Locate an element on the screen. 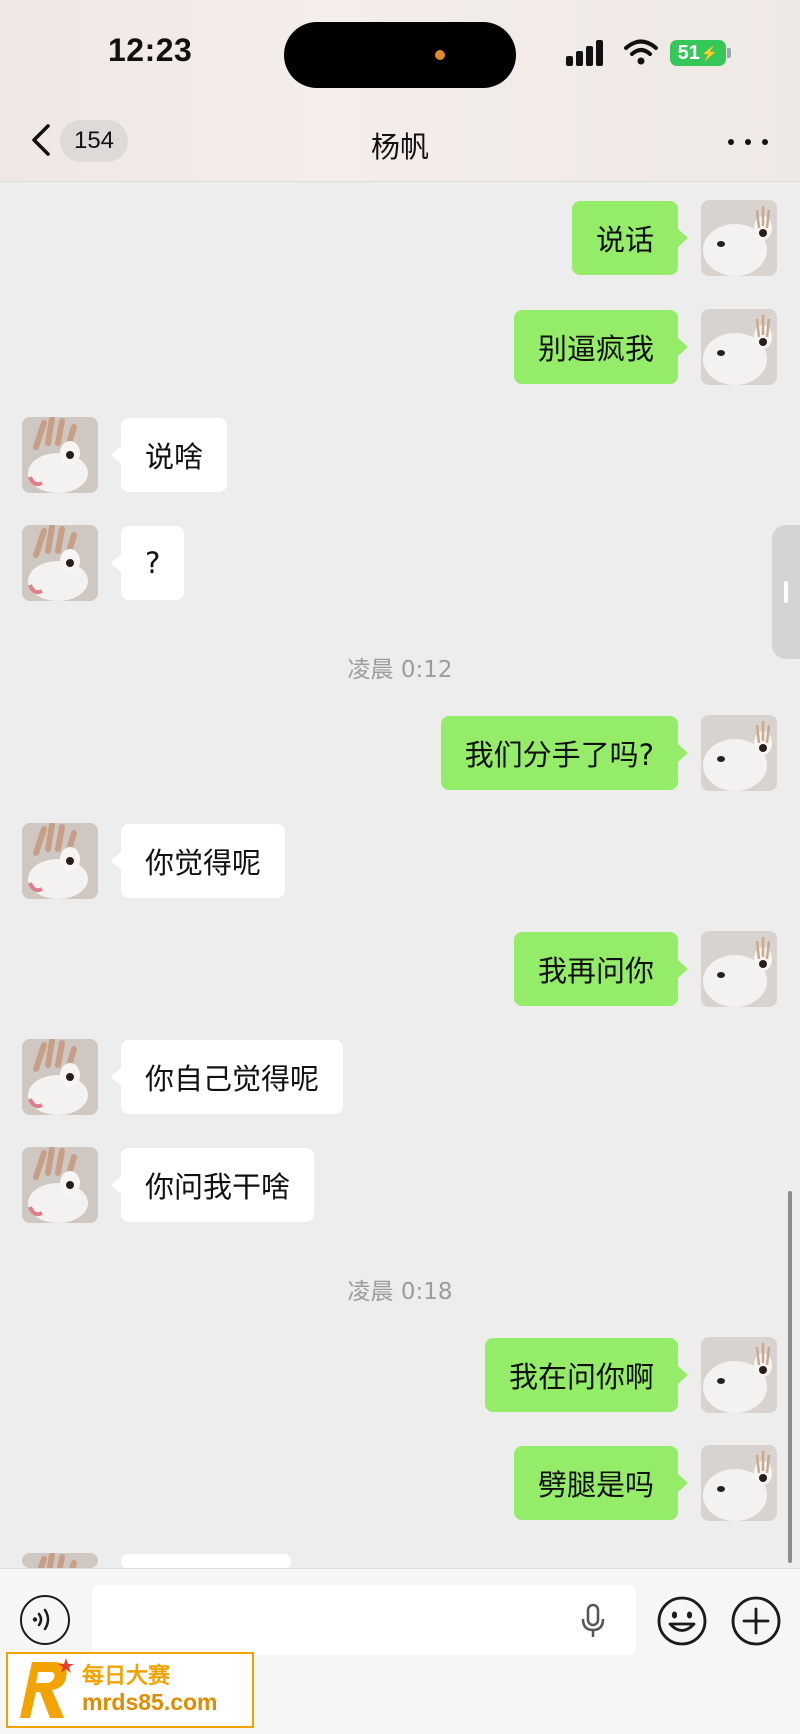 Image resolution: width=800 pixels, height=1734 pixels. dynamic-island is located at coordinates (400, 55).